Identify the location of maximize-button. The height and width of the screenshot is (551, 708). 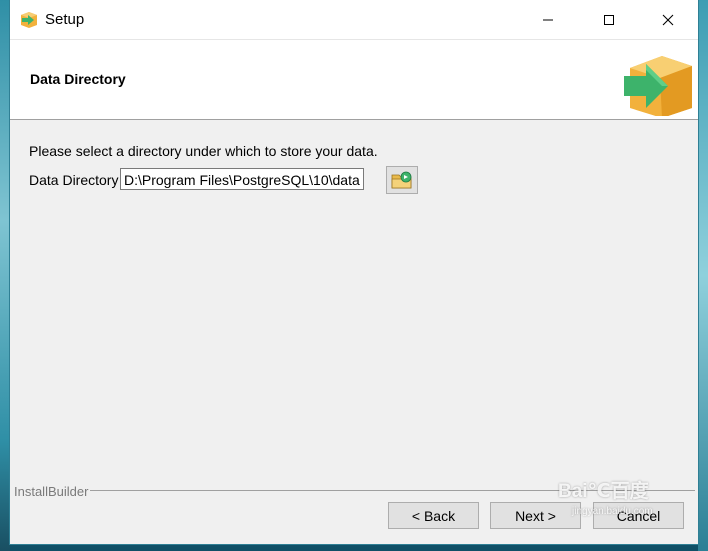
(609, 19).